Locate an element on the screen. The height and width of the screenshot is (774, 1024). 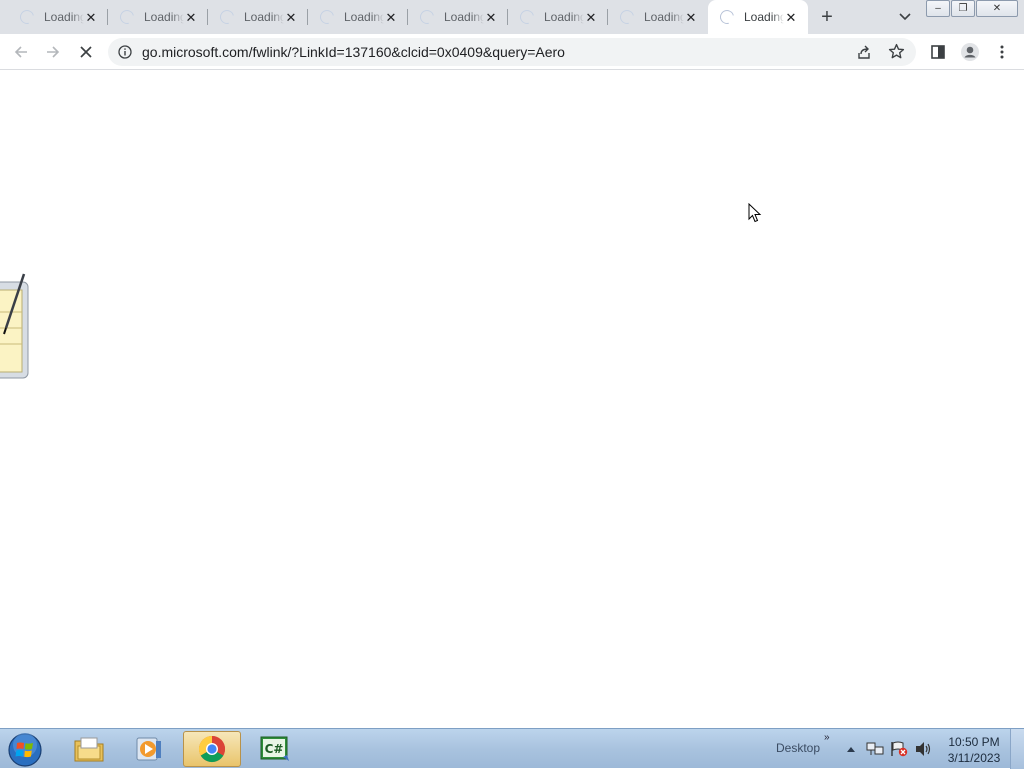
kebab-menu-icon is located at coordinates (1002, 52).